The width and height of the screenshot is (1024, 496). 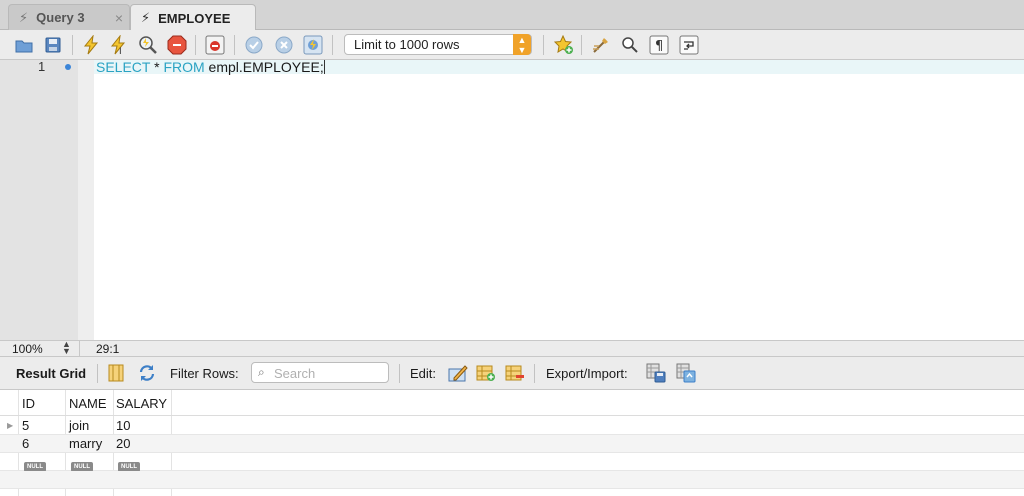 What do you see at coordinates (407, 44) in the screenshot?
I see `row-limit-value: Limit to 1000 rows` at bounding box center [407, 44].